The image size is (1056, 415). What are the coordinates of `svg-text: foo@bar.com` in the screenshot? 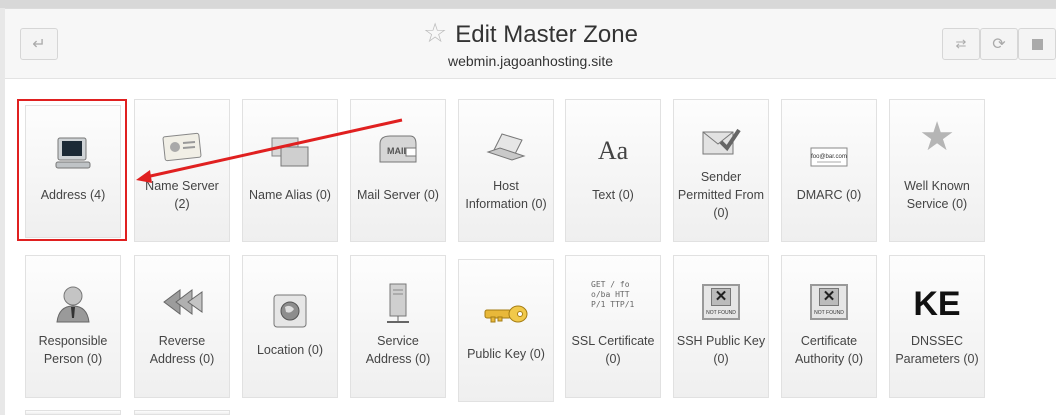 It's located at (829, 157).